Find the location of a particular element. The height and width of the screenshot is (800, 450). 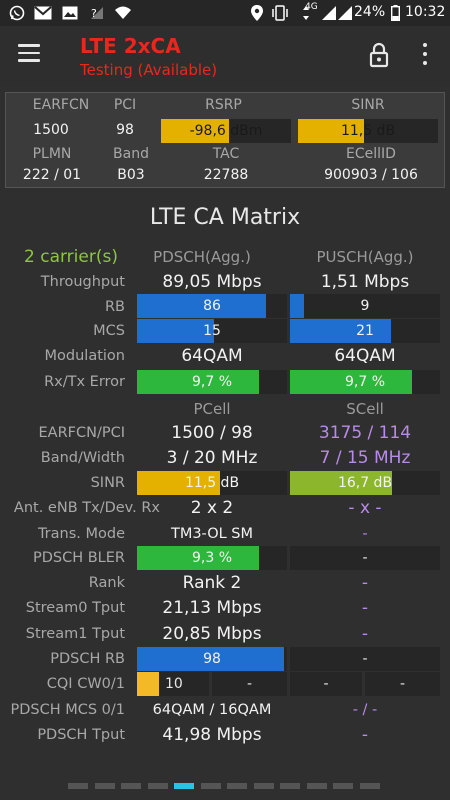

bler-pcell-bar: 9,3 % is located at coordinates (212, 558).